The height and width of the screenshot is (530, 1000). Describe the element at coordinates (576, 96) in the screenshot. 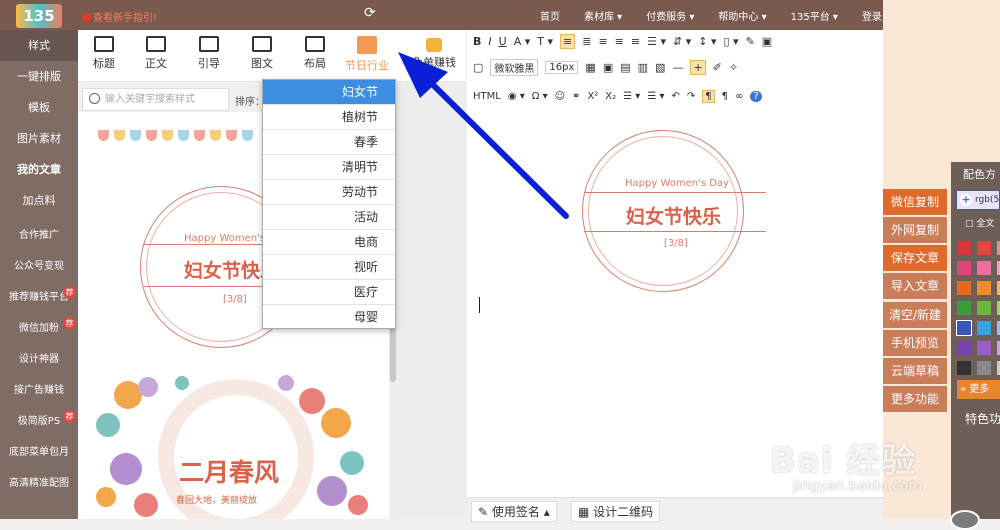

I see `link-icon: ⚭` at that location.